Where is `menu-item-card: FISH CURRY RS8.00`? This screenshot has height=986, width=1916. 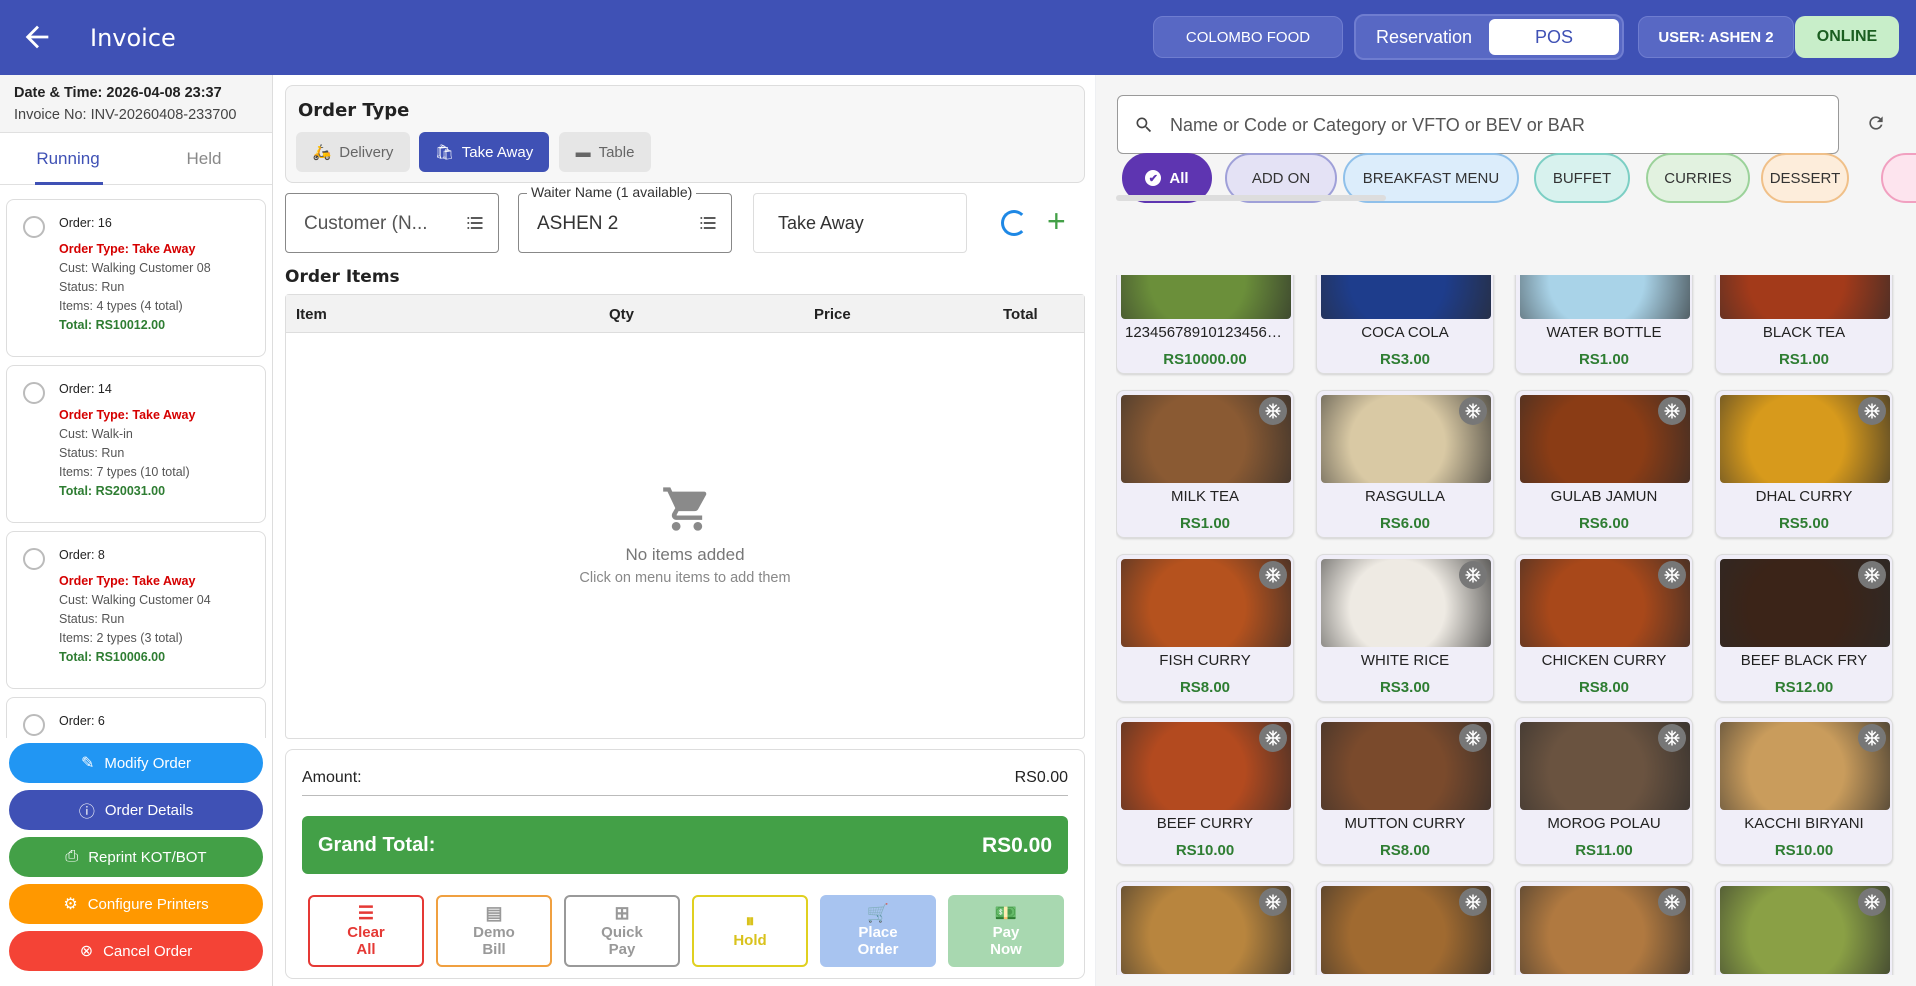
menu-item-card: FISH CURRY RS8.00 is located at coordinates (1205, 628).